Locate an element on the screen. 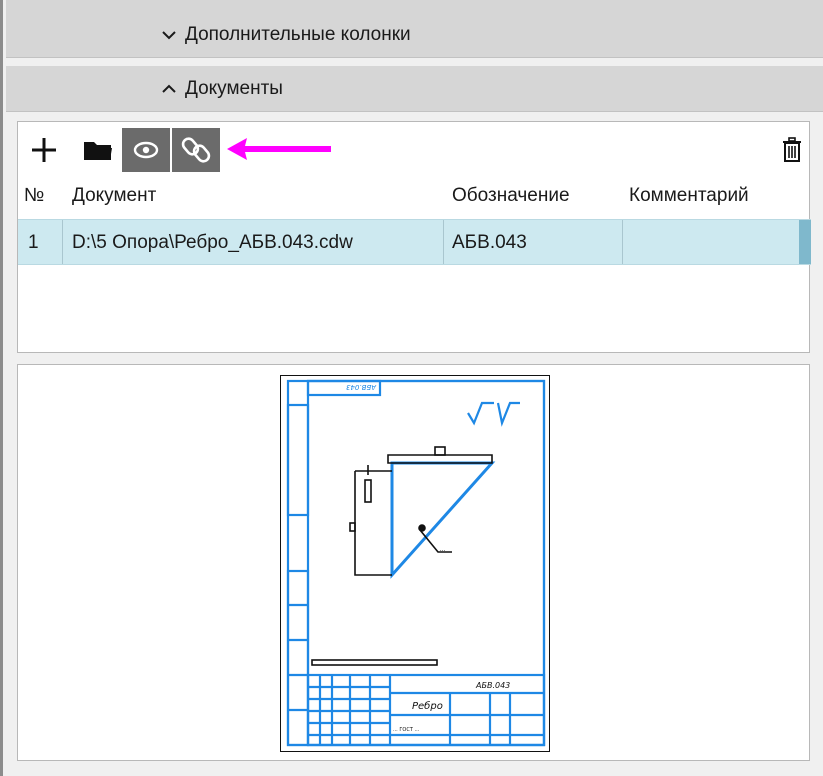 The image size is (823, 776). add-document-button is located at coordinates (44, 150).